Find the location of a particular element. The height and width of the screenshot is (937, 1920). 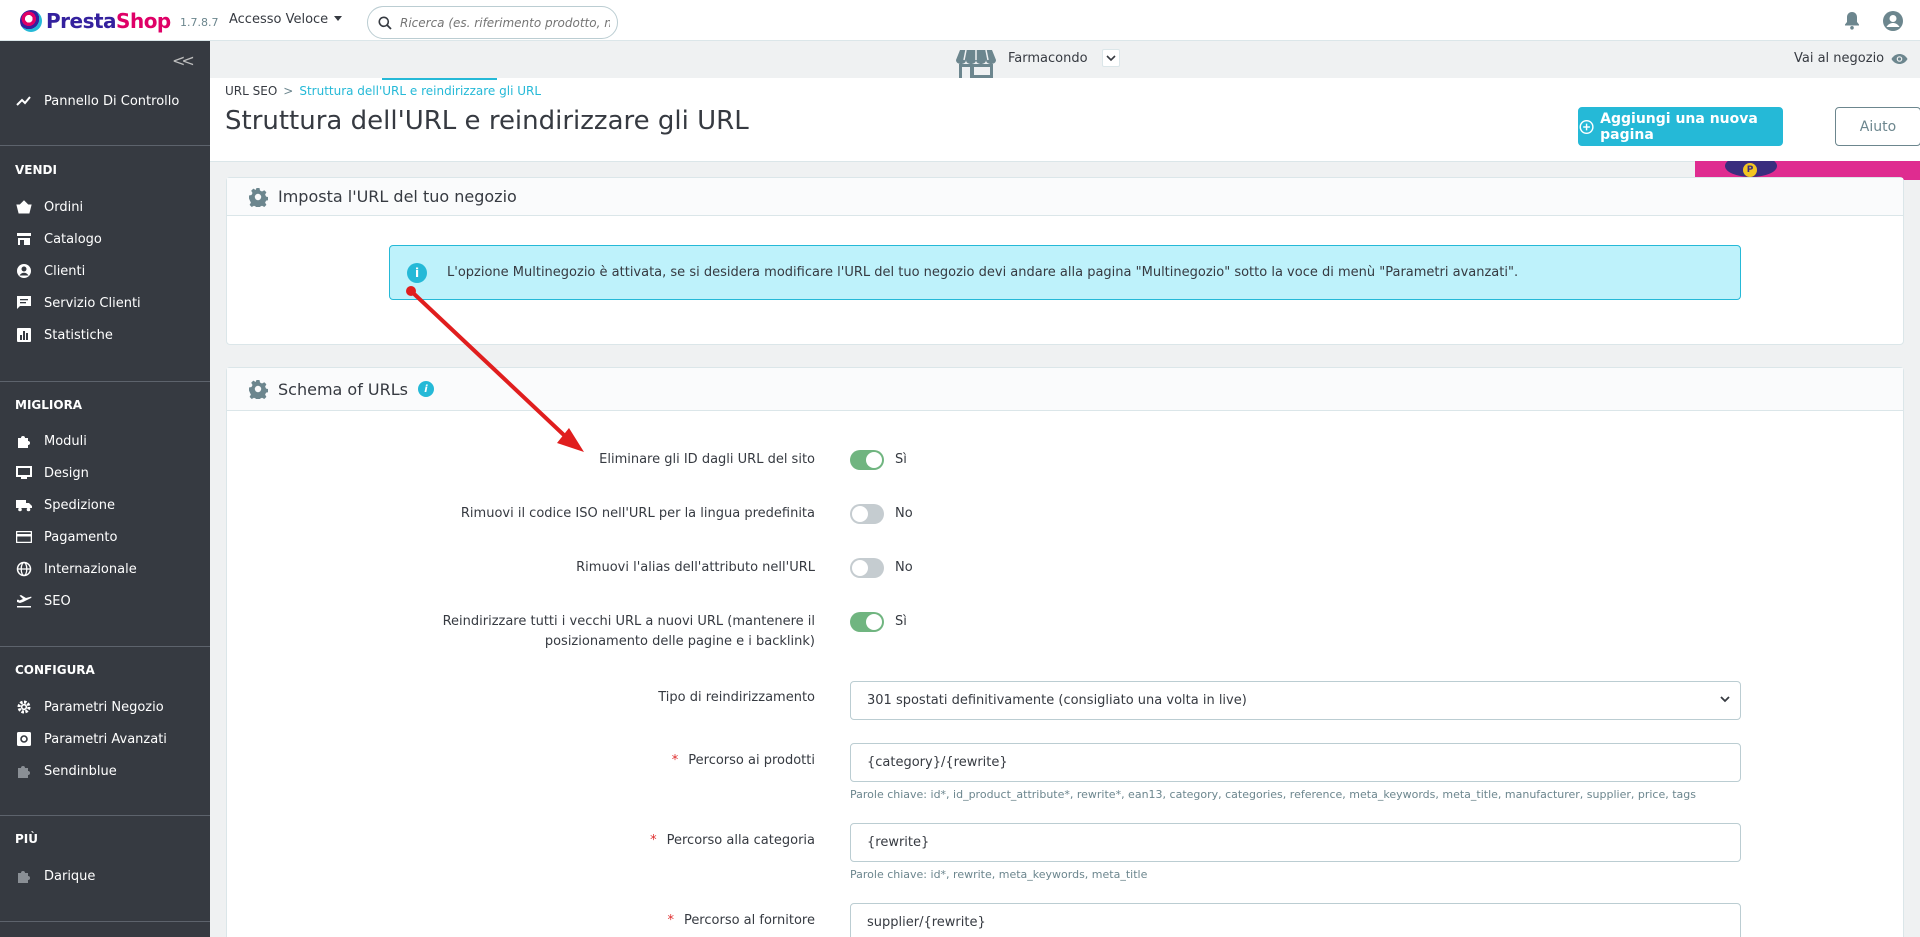

sidebar-section-sell: VENDI is located at coordinates (36, 170).